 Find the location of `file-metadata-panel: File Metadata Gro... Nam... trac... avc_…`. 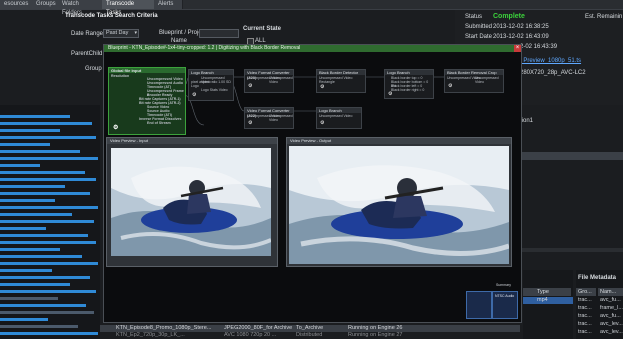

file-metadata-panel: File Metadata Gro... Nam... trac... avc_… is located at coordinates (599, 304).